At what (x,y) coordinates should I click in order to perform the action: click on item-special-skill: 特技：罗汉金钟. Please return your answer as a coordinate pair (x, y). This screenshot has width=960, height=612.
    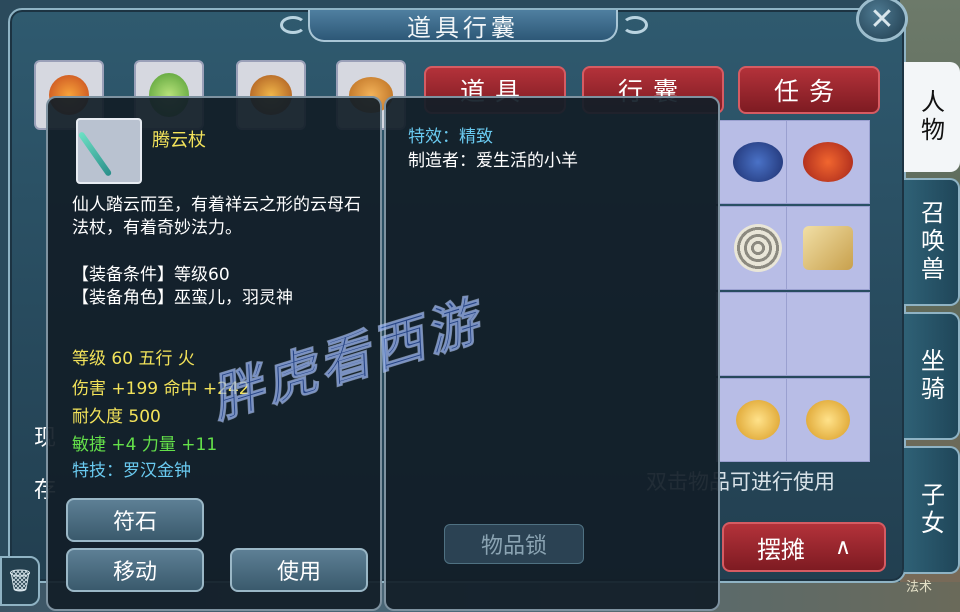
    Looking at the image, I should click on (131, 471).